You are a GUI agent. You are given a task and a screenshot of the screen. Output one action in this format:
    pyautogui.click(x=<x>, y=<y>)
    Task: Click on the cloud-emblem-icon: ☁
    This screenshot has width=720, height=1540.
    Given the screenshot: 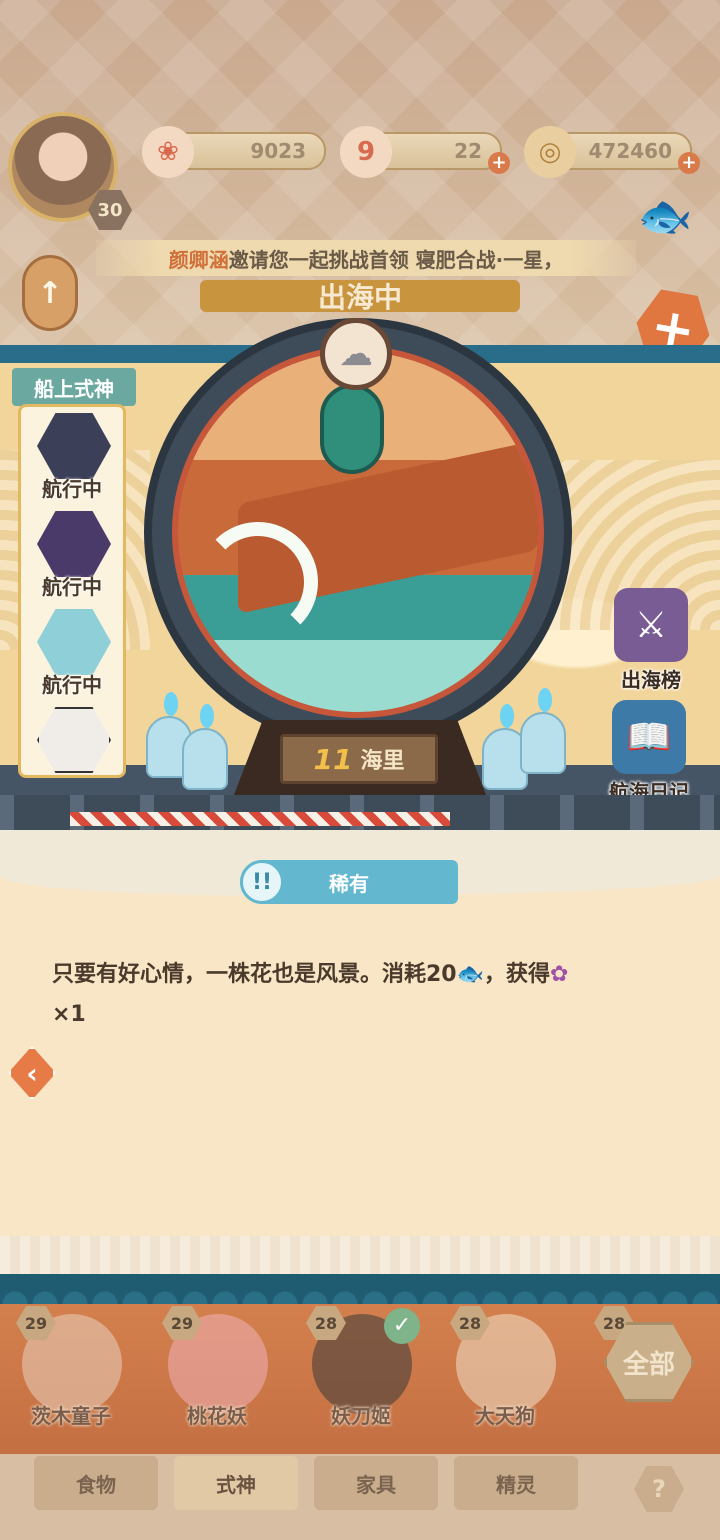 What is the action you would take?
    pyautogui.click(x=356, y=354)
    